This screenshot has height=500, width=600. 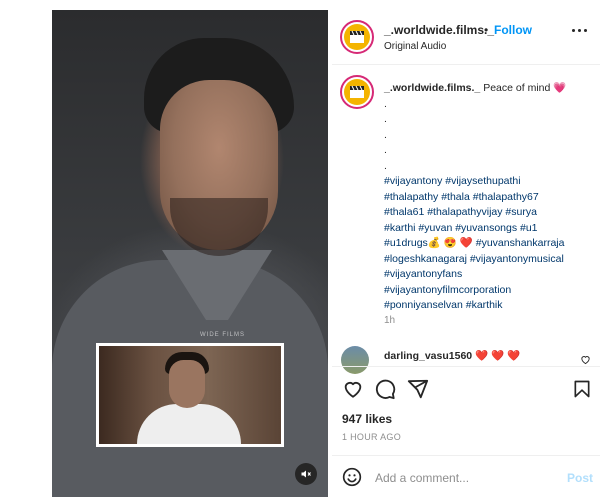 What do you see at coordinates (465, 478) in the screenshot?
I see `comment-input` at bounding box center [465, 478].